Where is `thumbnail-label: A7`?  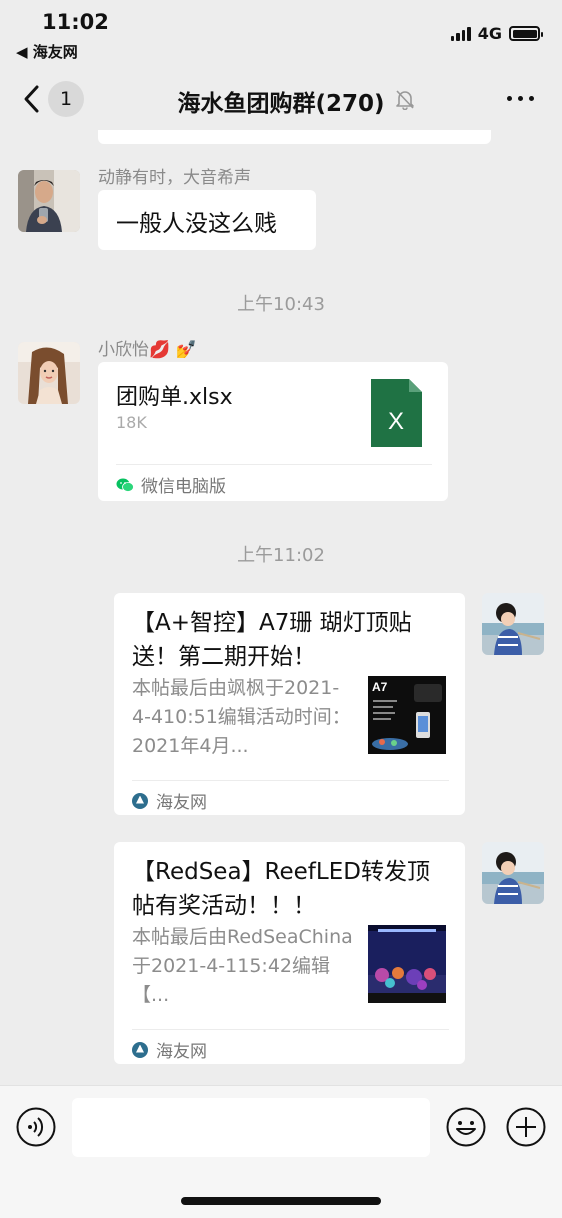 thumbnail-label: A7 is located at coordinates (380, 687).